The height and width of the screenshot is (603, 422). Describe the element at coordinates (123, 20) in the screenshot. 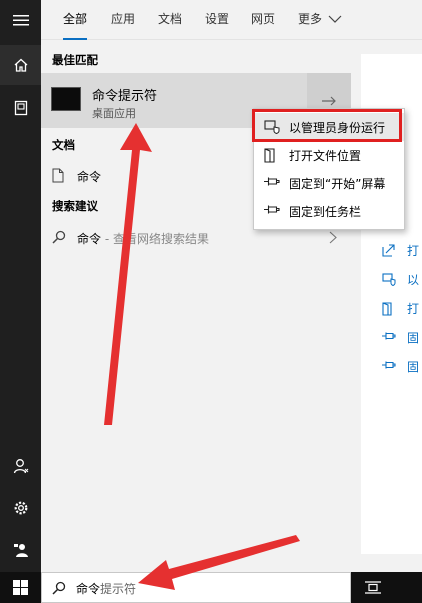

I see `tab-apps: 应用` at that location.